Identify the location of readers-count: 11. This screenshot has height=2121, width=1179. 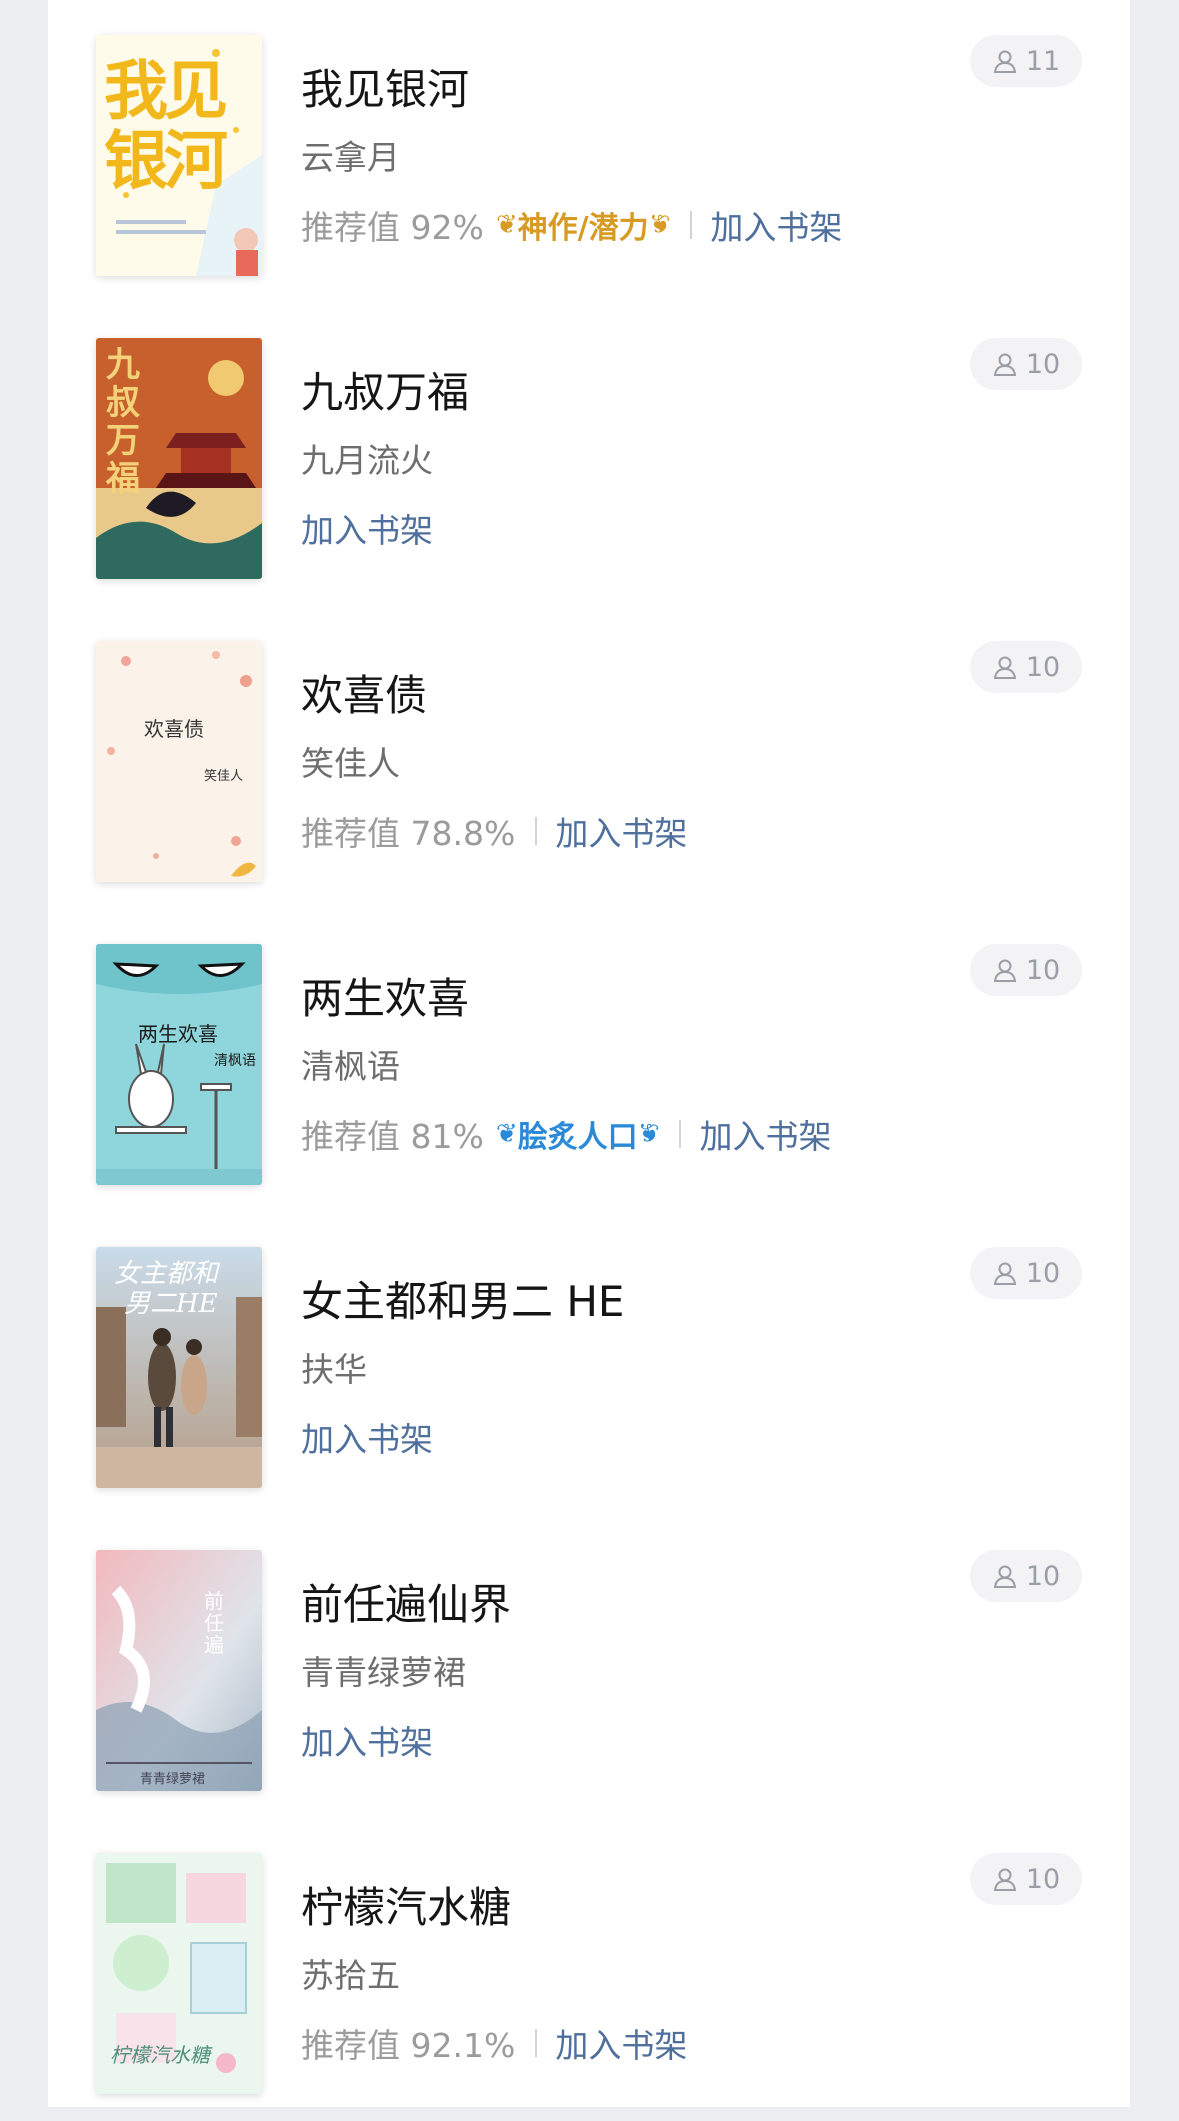
(1043, 61).